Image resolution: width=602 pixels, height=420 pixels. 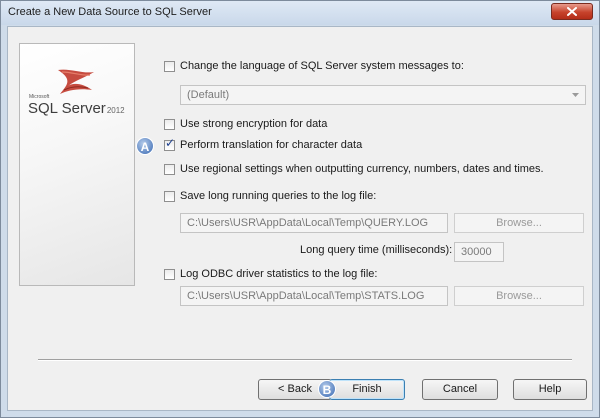 I want to click on perform-translation-checkbox: ✓, so click(x=170, y=143).